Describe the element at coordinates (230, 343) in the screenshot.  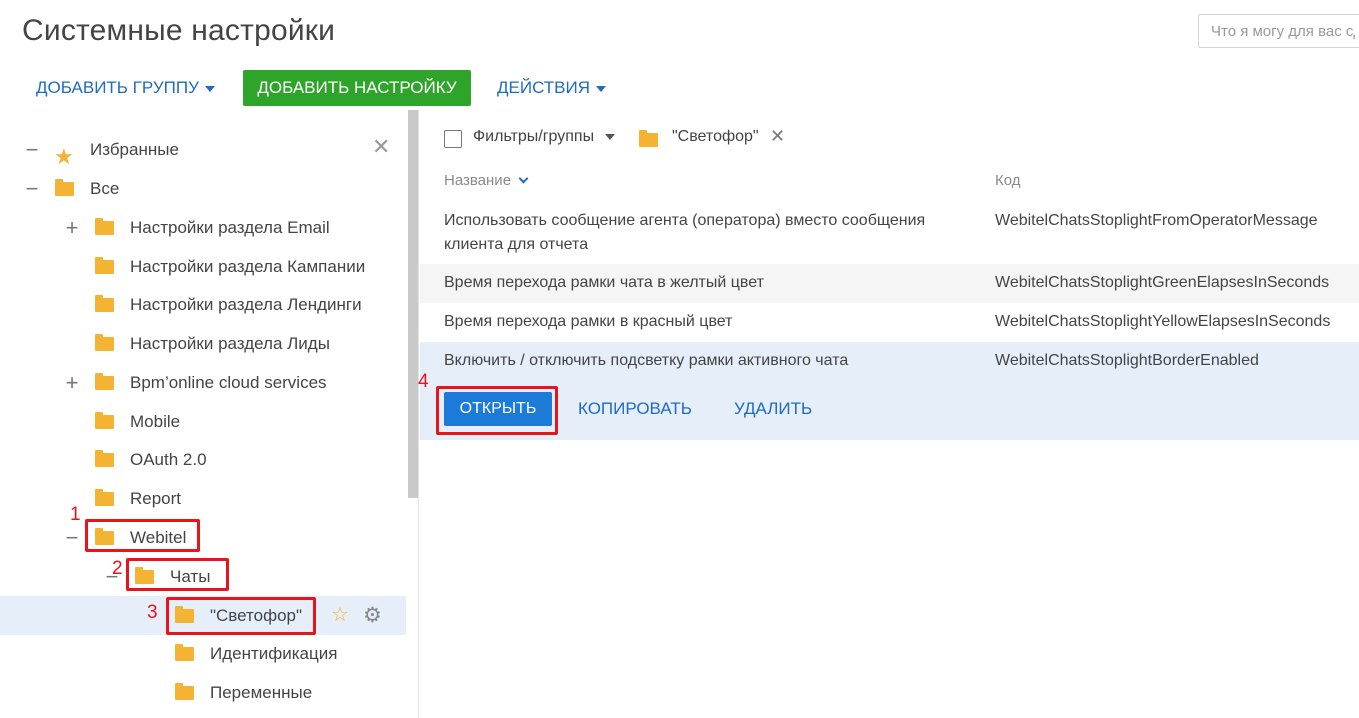
I see `tree-item-label: Настройки раздела Лиды` at that location.